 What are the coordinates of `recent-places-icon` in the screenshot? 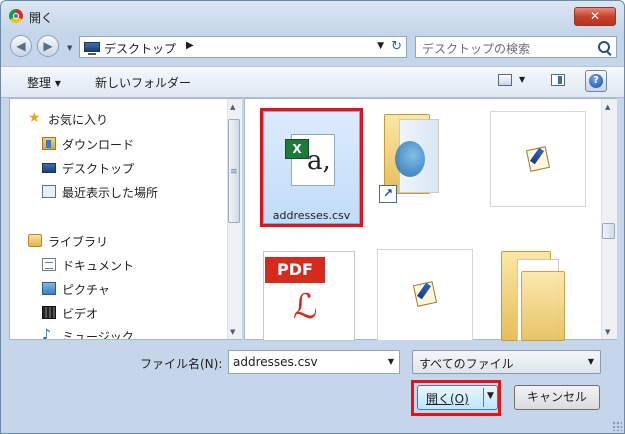 It's located at (49, 191).